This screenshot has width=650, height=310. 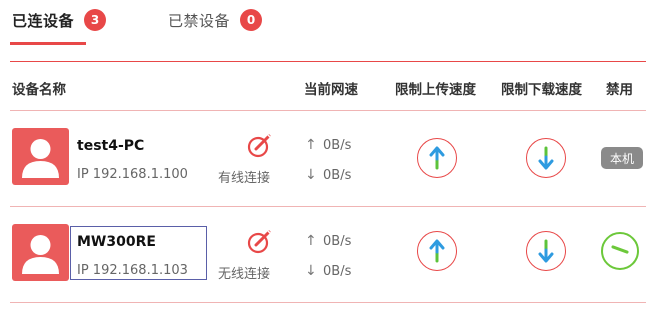 What do you see at coordinates (199, 20) in the screenshot?
I see `tab-banned-label: 已禁设备` at bounding box center [199, 20].